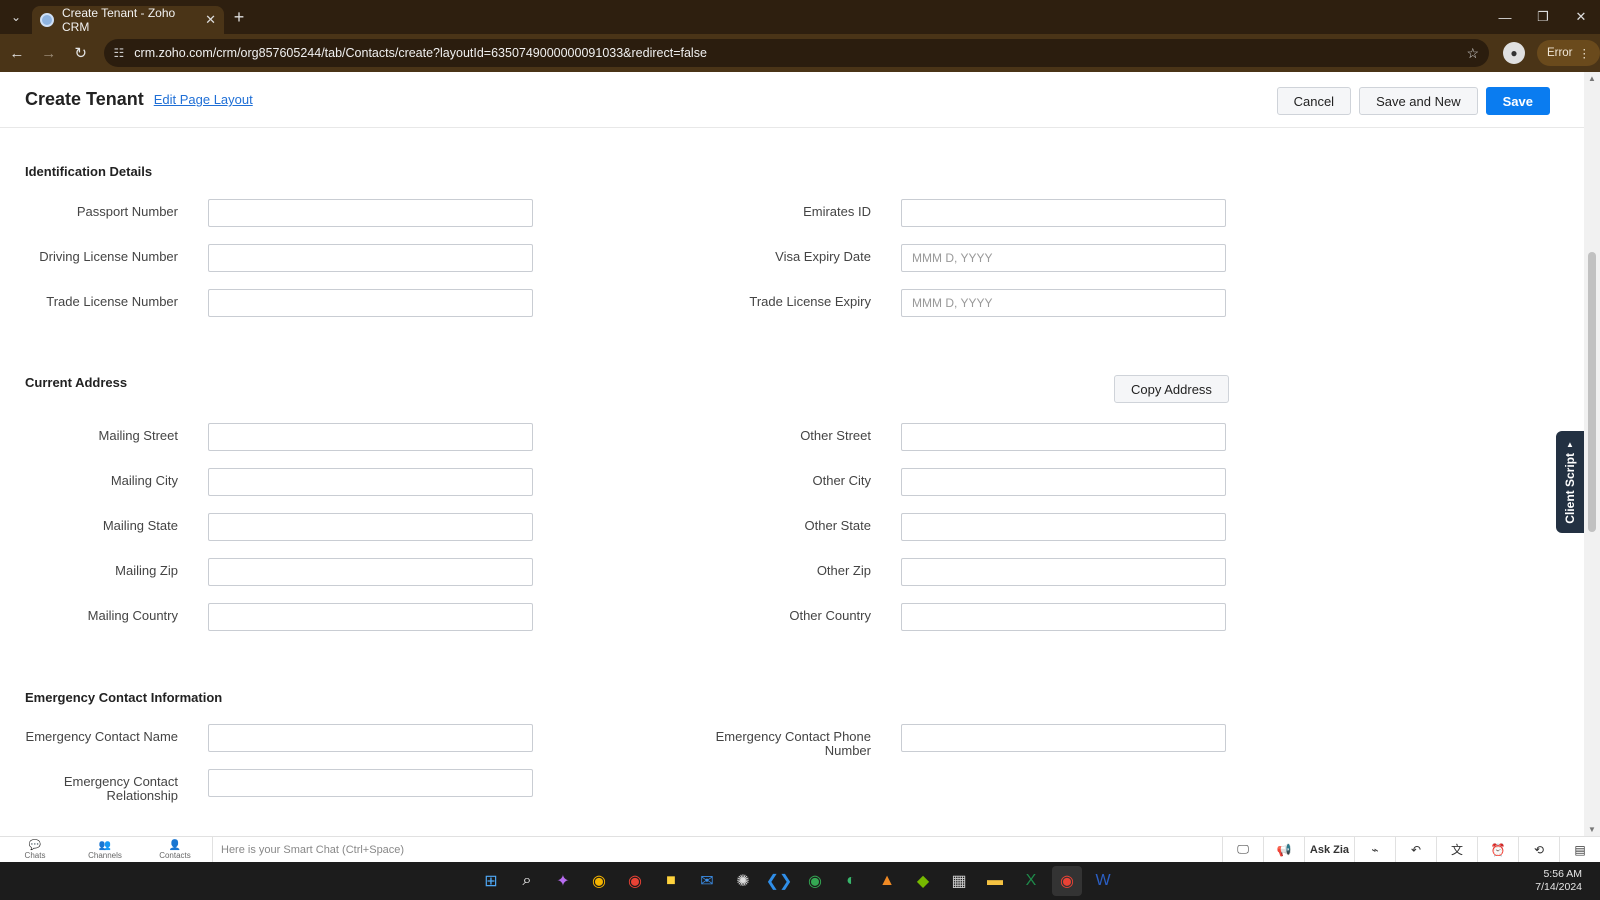  I want to click on smart-chat-input: Here is your Smart Chat (Ctrl+Space), so click(717, 849).